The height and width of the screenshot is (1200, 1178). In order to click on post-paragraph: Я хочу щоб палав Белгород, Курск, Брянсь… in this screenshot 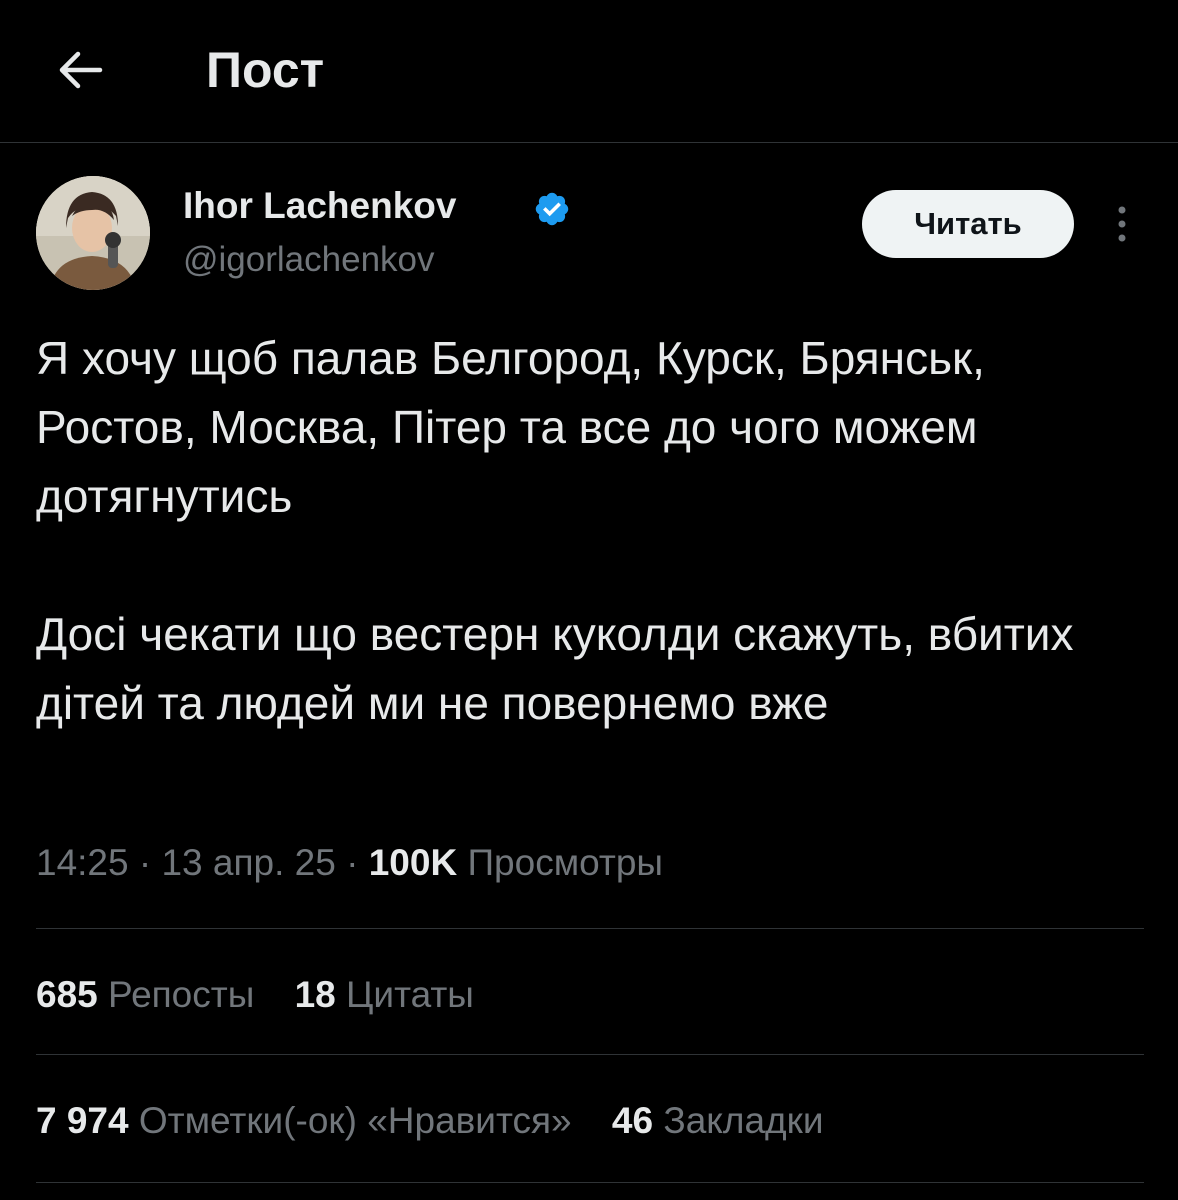, I will do `click(510, 427)`.